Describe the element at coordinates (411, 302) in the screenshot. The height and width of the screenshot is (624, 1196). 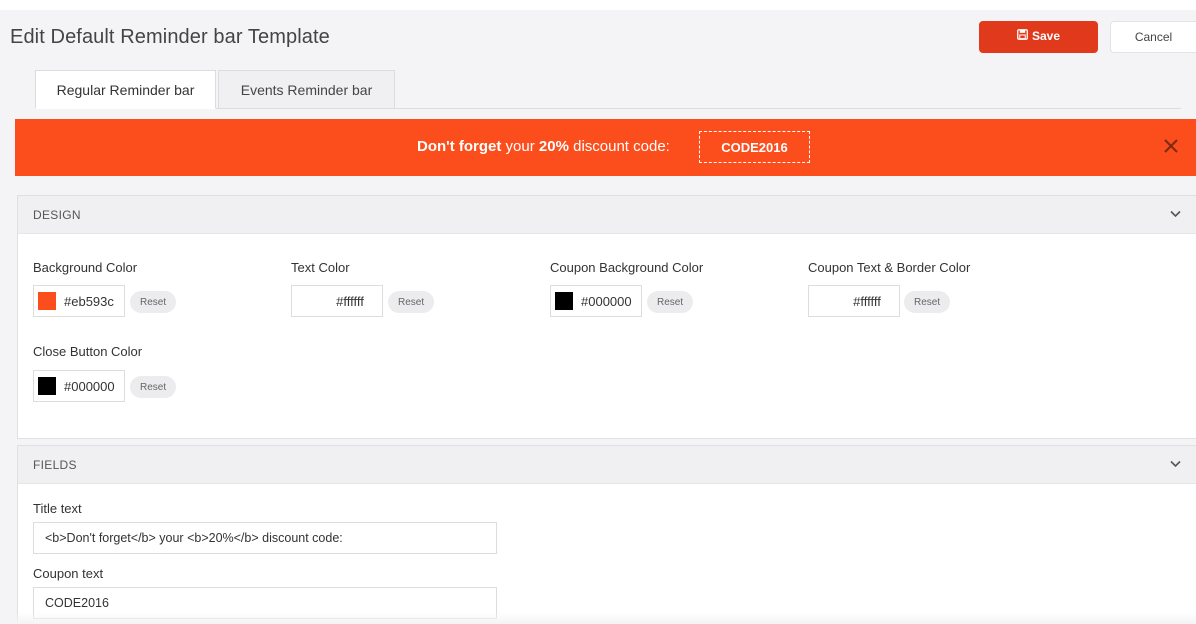
I see `text-color-reset-button: Reset` at that location.